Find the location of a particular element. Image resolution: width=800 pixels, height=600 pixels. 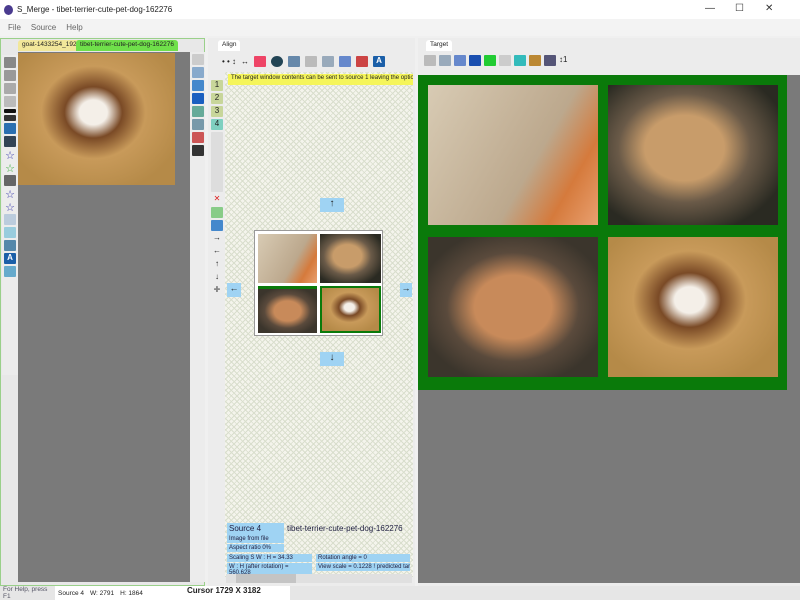

rotate-icon is located at coordinates (277, 61).